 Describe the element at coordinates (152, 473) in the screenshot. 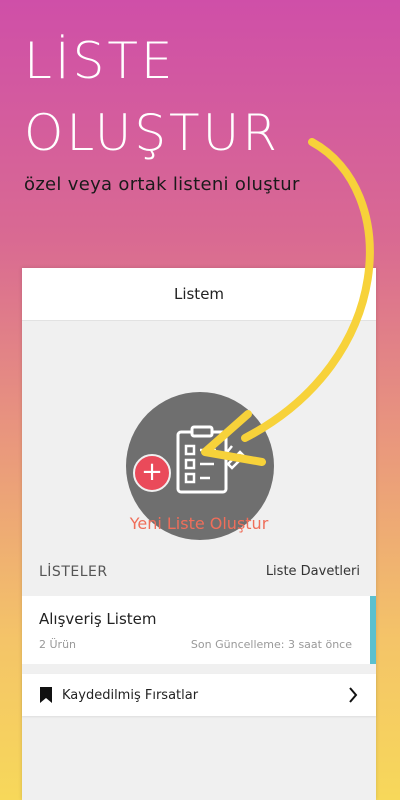

I see `add-list-button: +` at that location.